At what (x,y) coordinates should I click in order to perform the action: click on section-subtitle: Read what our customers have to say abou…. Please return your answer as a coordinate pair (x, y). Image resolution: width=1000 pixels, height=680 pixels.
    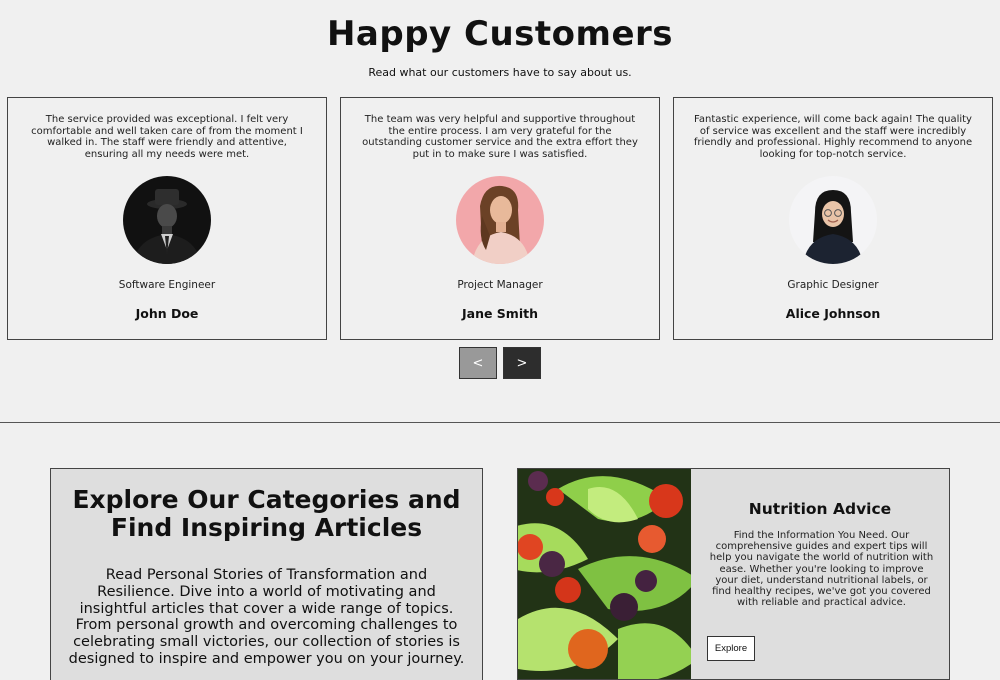
    Looking at the image, I should click on (500, 72).